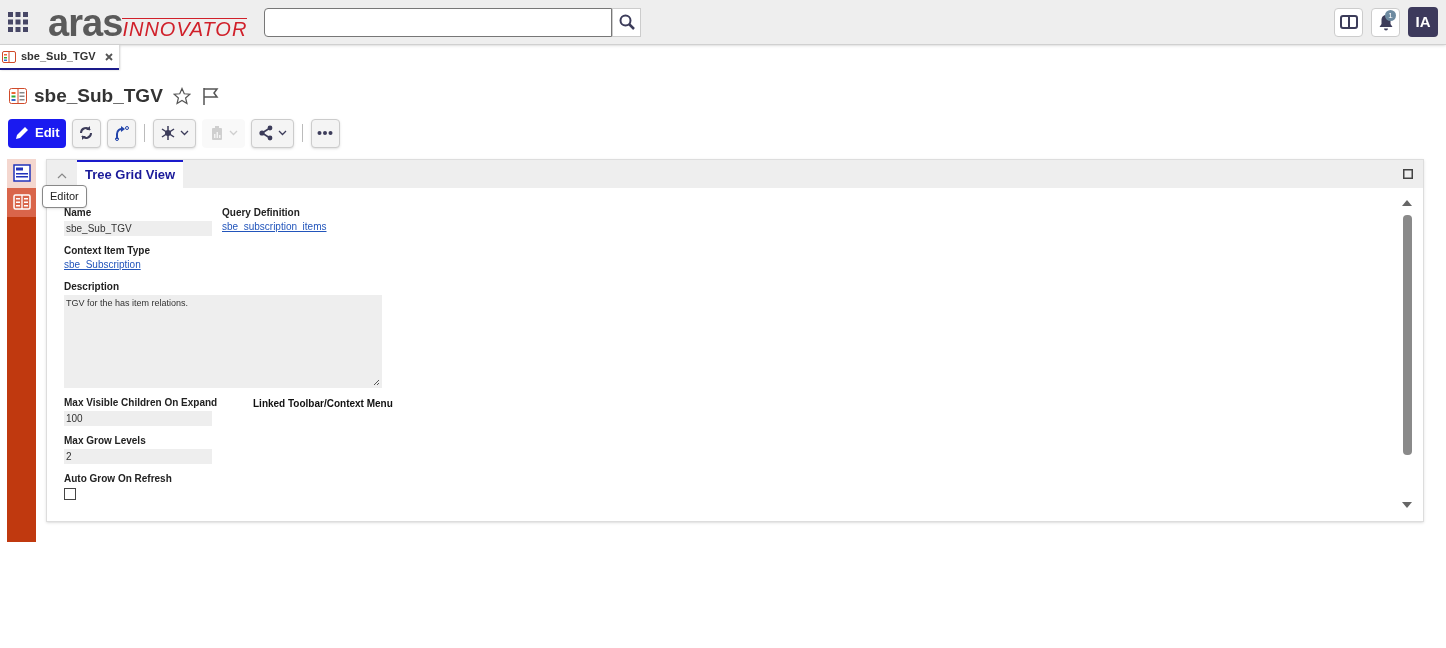  What do you see at coordinates (1390, 15) in the screenshot?
I see `notification-badge: 1` at bounding box center [1390, 15].